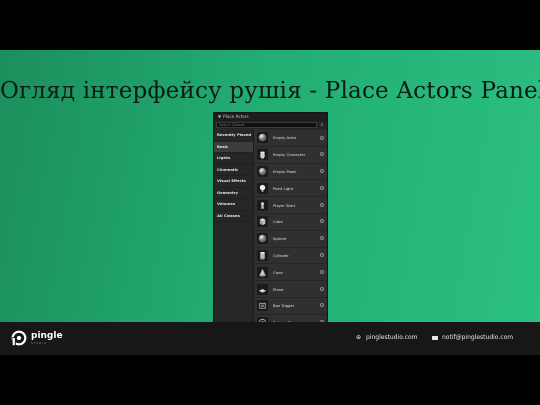  What do you see at coordinates (270, 117) in the screenshot?
I see `panel-header: ▼ Place Actors` at bounding box center [270, 117].